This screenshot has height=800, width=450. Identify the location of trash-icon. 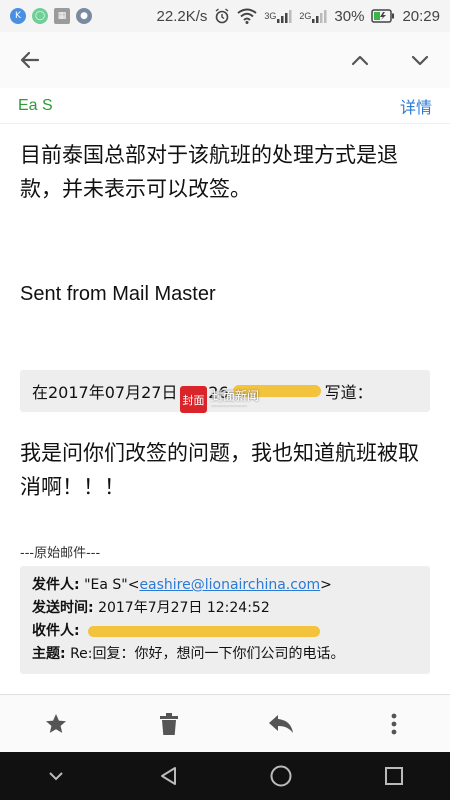
(168, 723).